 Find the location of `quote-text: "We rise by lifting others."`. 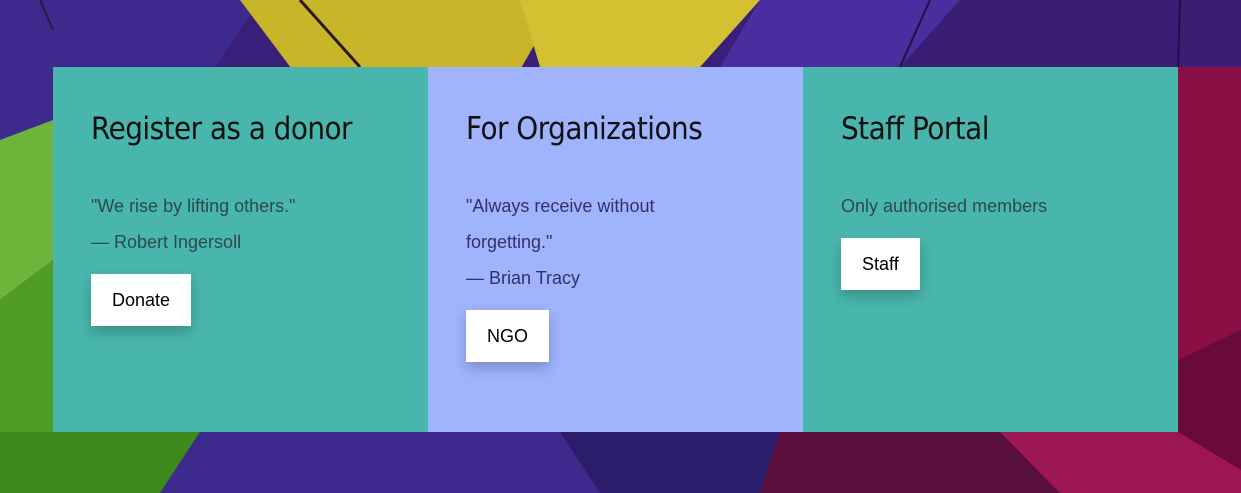

quote-text: "We rise by lifting others." is located at coordinates (193, 206).